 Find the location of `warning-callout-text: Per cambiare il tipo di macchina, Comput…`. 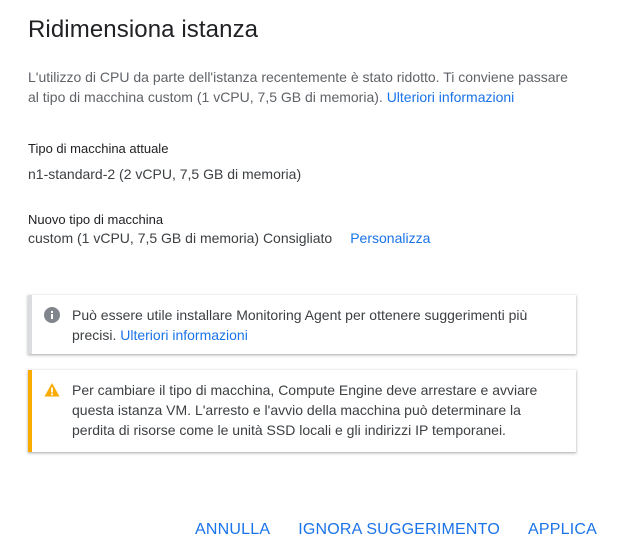

warning-callout-text: Per cambiare il tipo di macchina, Comput… is located at coordinates (305, 410).